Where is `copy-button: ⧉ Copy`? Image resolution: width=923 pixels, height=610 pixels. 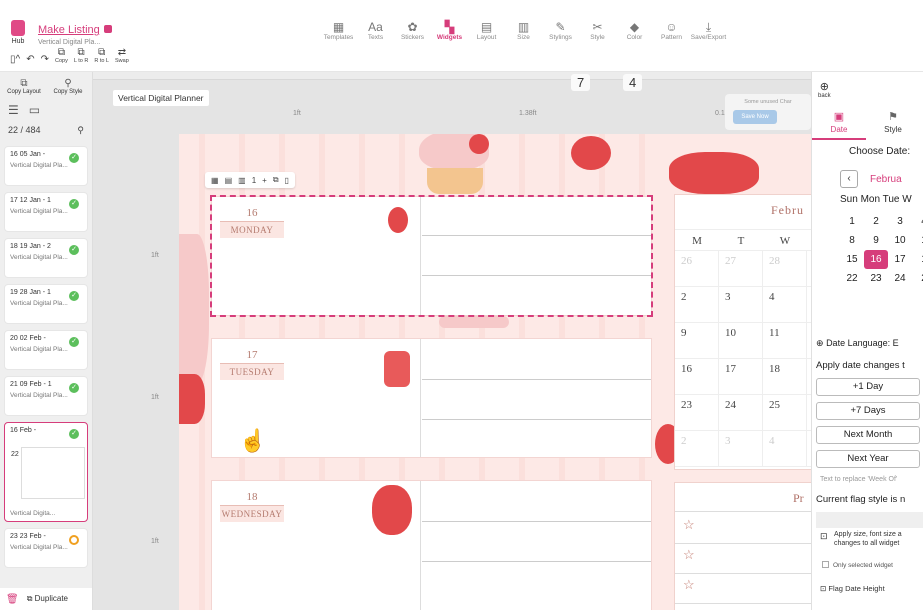 copy-button: ⧉ Copy is located at coordinates (61, 56).